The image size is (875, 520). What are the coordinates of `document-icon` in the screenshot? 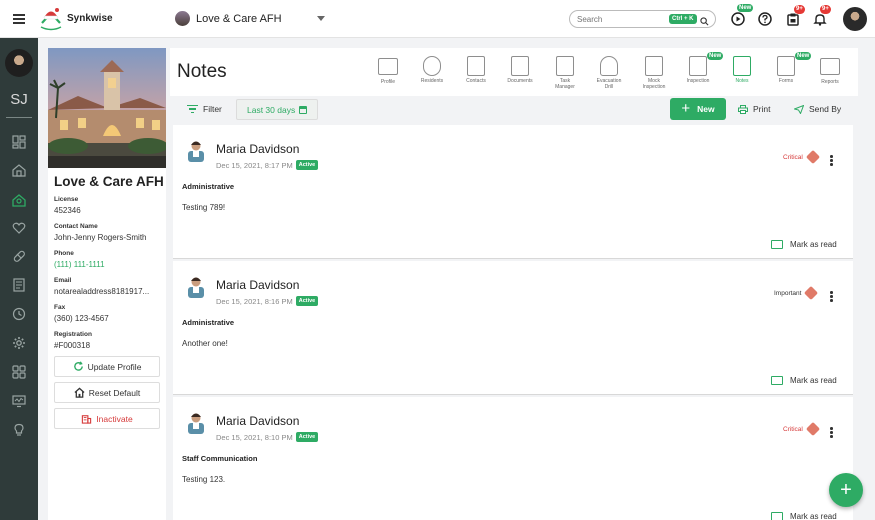 It's located at (520, 66).